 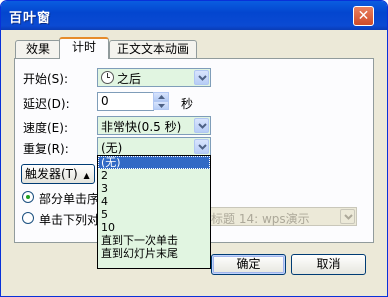 I want to click on spin-up-button, so click(x=161, y=96).